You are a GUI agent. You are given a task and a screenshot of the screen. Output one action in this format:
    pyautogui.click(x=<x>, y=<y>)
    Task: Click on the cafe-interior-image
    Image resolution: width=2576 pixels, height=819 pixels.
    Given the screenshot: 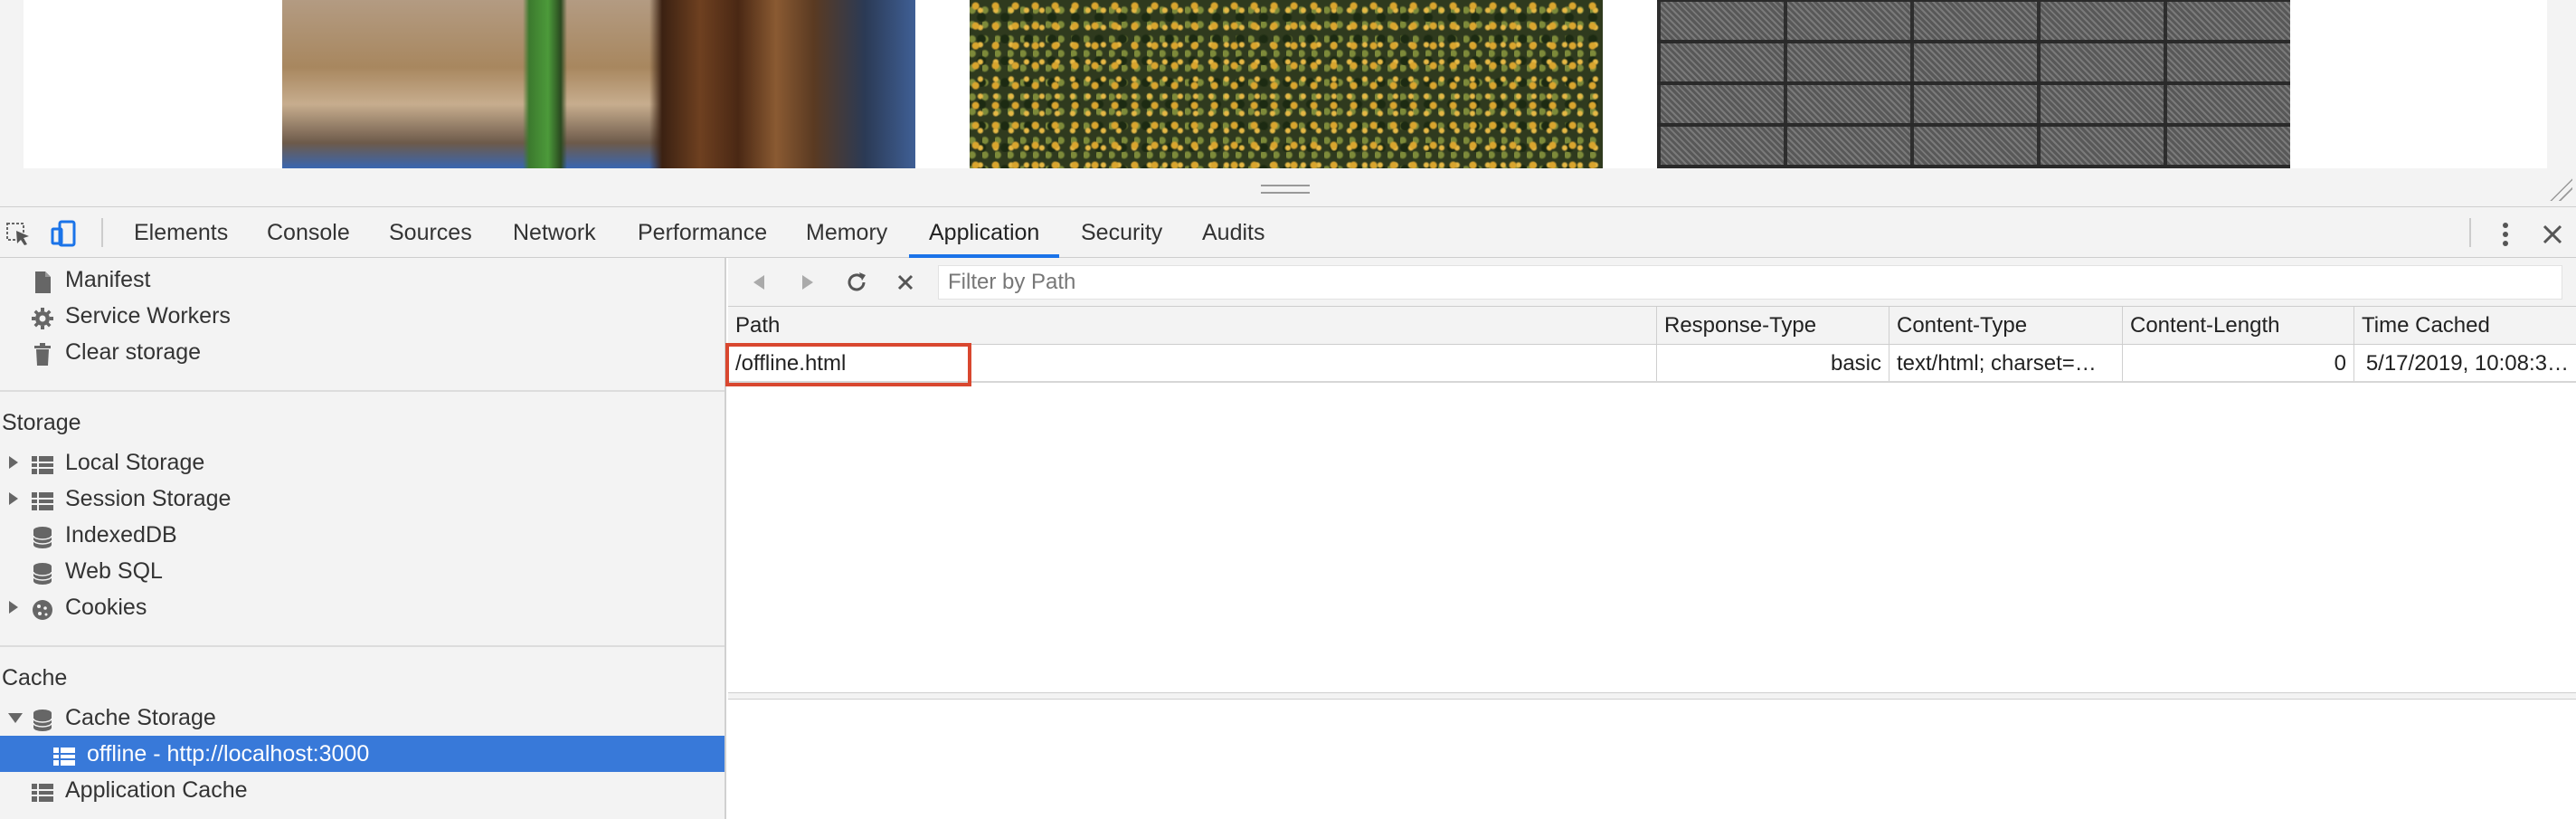 What is the action you would take?
    pyautogui.click(x=599, y=84)
    